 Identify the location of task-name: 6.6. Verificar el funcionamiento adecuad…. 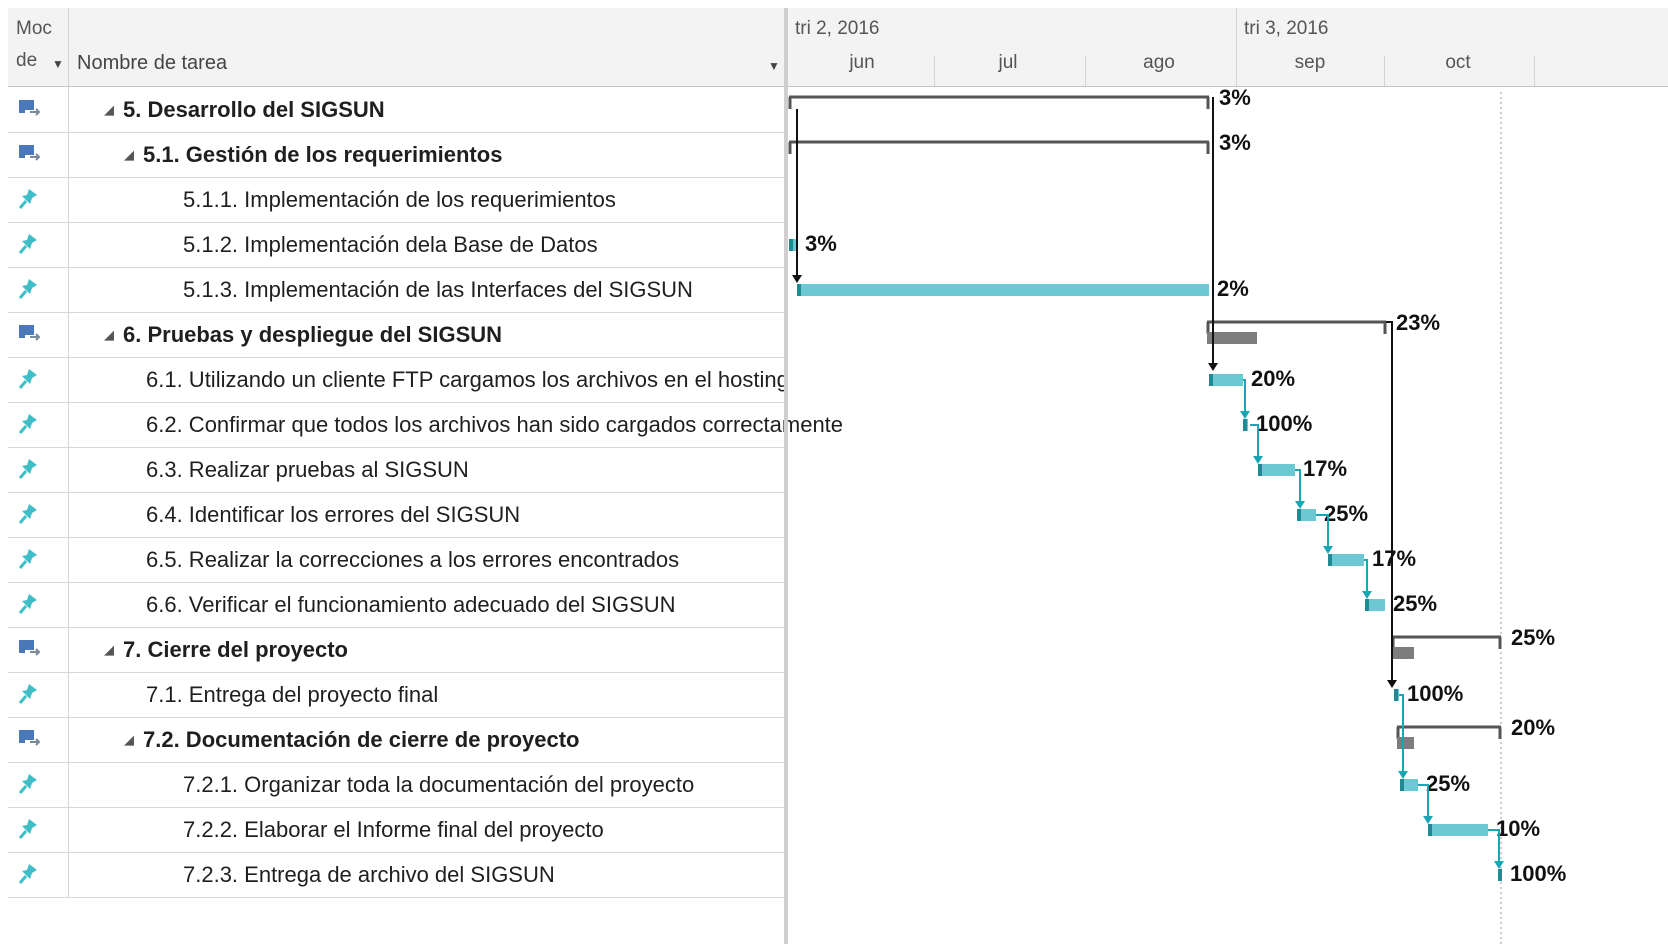
(465, 604).